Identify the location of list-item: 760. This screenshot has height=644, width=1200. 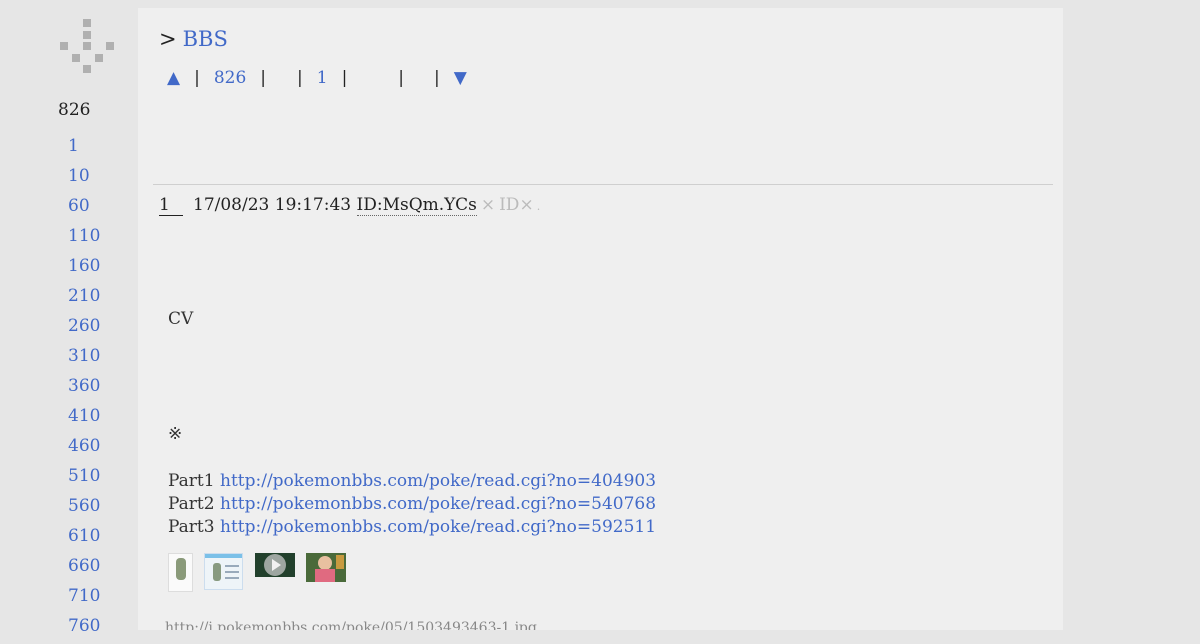
(84, 629).